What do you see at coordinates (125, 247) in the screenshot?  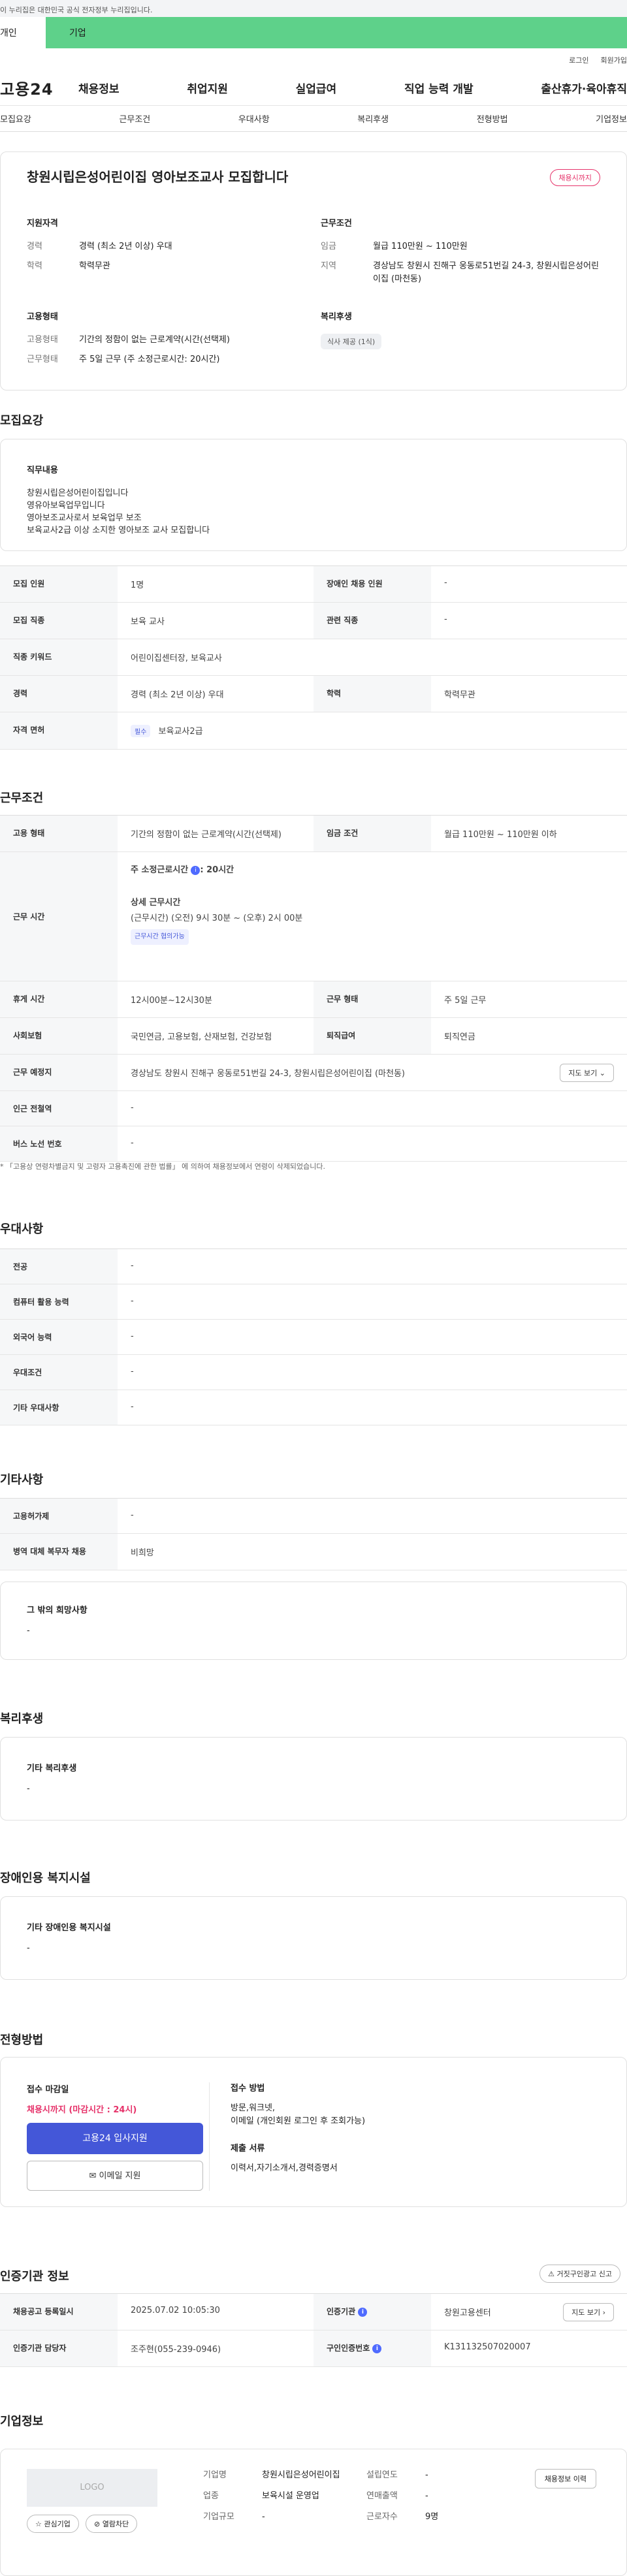 I see `career-value: 경력 (최소 2년 이상) 우대` at bounding box center [125, 247].